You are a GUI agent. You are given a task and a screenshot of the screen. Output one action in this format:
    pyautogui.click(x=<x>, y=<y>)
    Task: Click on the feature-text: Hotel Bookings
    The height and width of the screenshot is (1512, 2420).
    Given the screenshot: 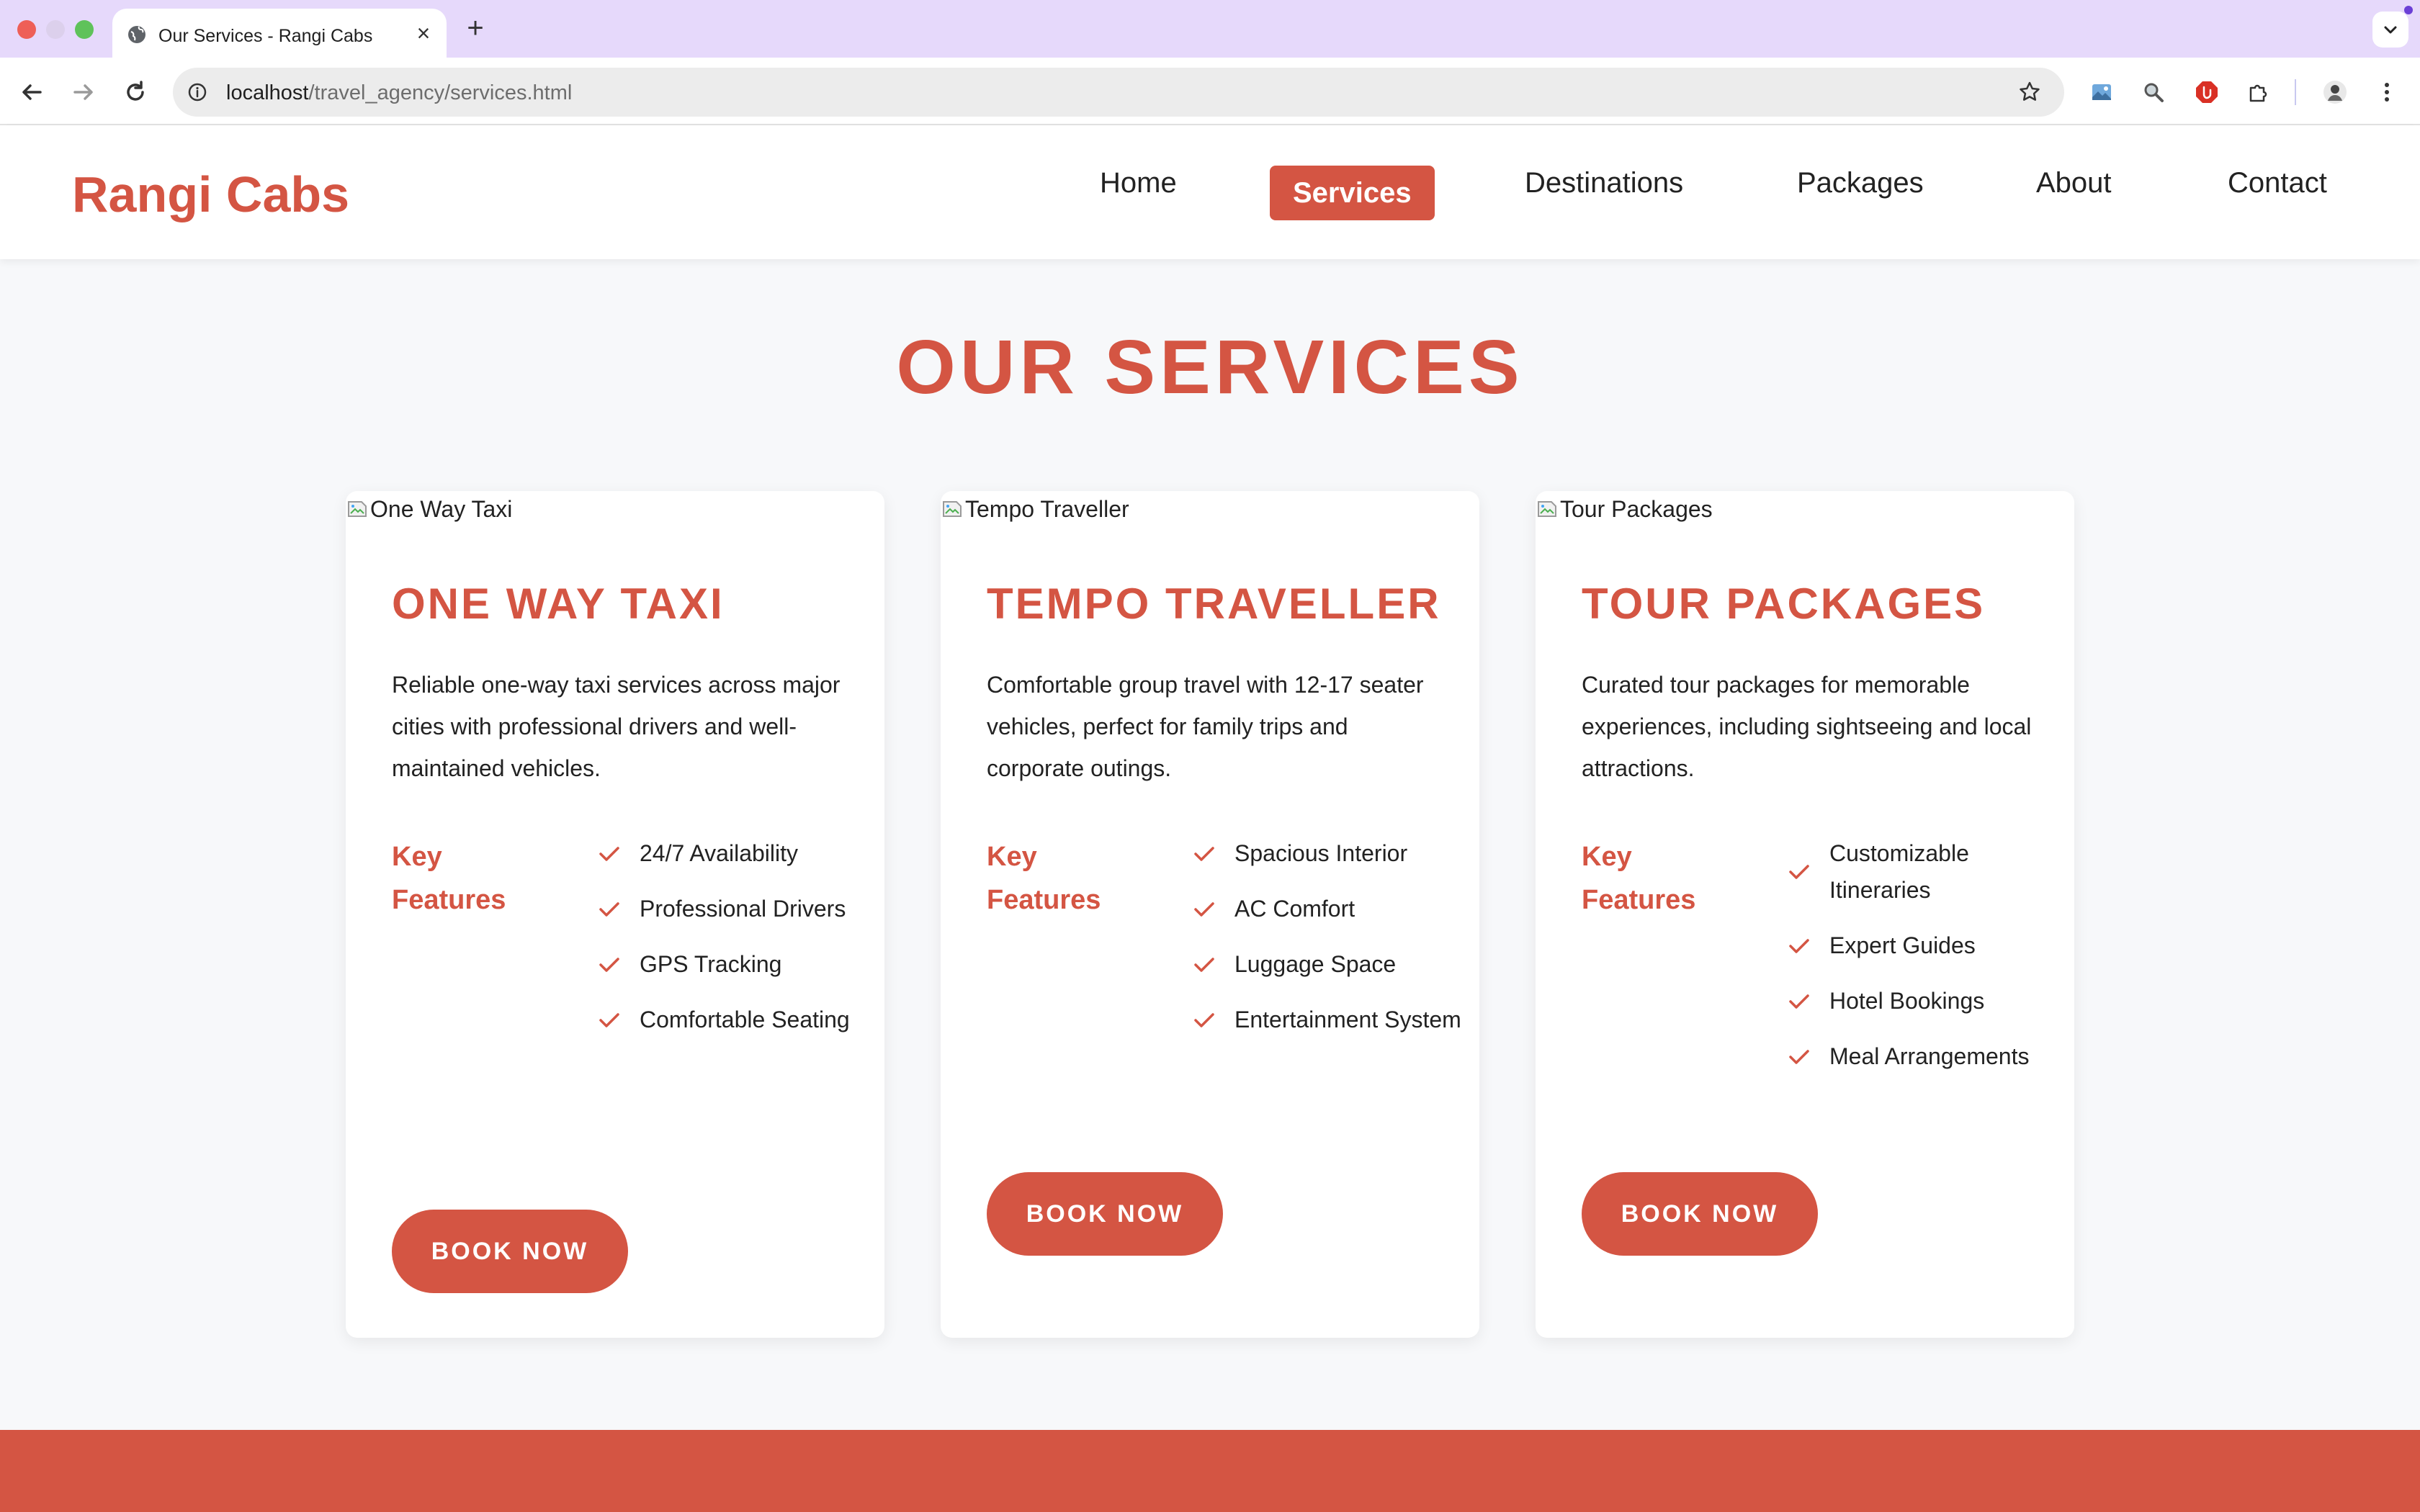 What is the action you would take?
    pyautogui.click(x=1907, y=1001)
    